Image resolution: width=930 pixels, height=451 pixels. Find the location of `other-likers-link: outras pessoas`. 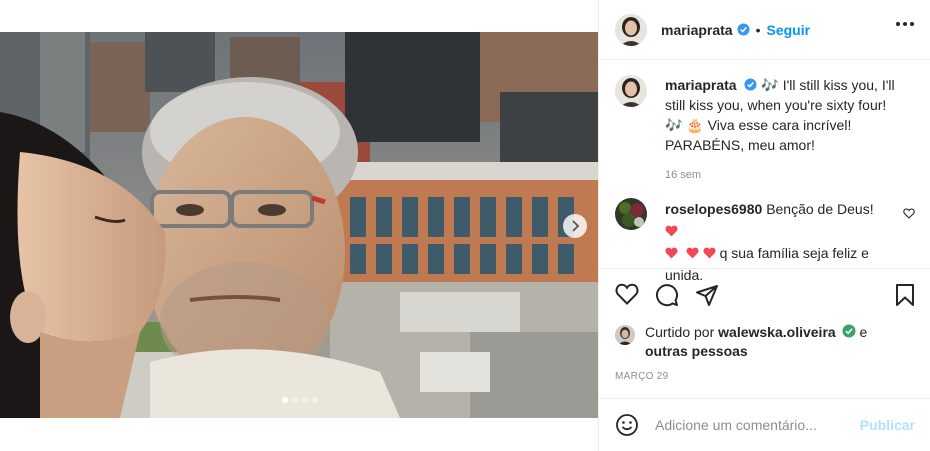

other-likers-link: outras pessoas is located at coordinates (696, 351).